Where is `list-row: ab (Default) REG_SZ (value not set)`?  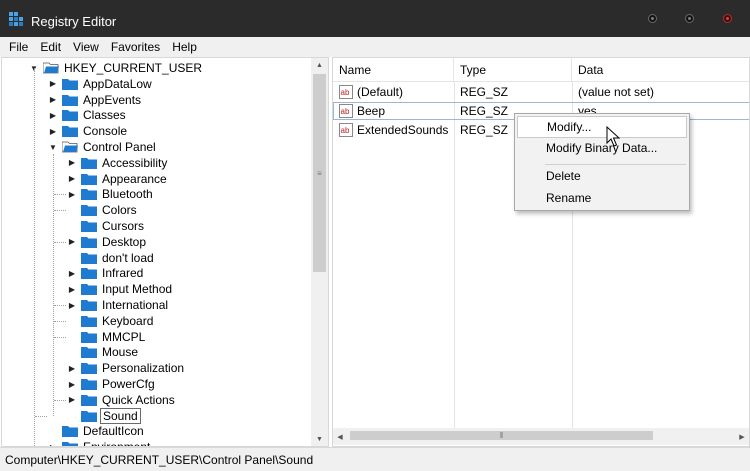 list-row: ab (Default) REG_SZ (value not set) is located at coordinates (541, 92).